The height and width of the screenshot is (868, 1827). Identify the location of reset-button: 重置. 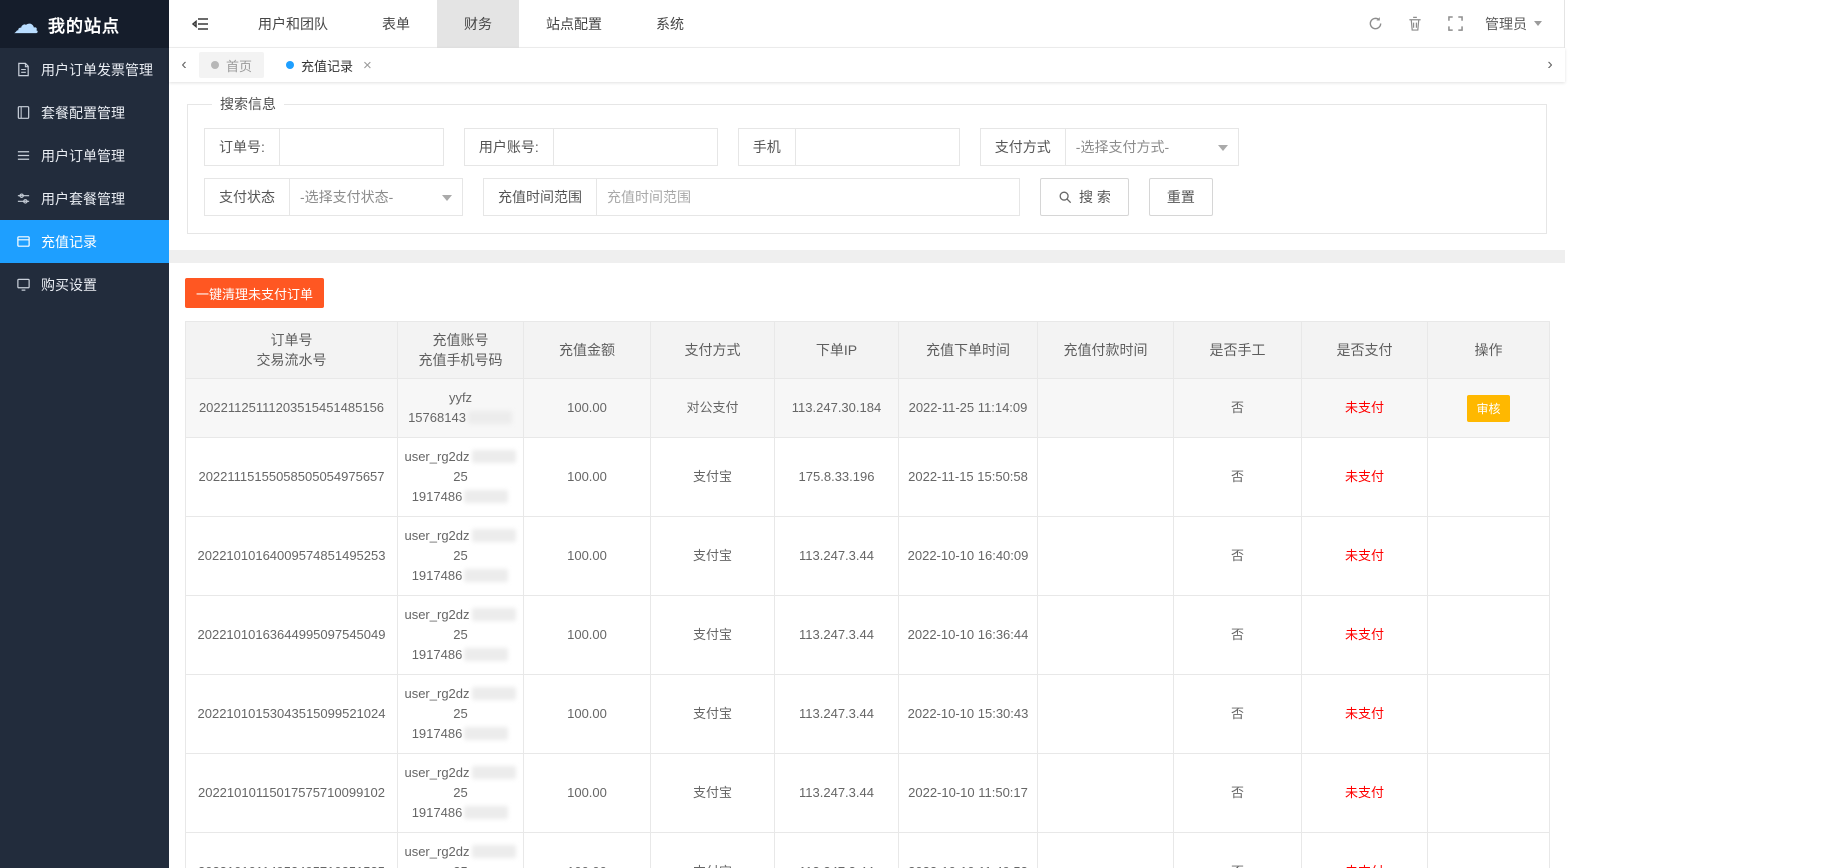
(1180, 197).